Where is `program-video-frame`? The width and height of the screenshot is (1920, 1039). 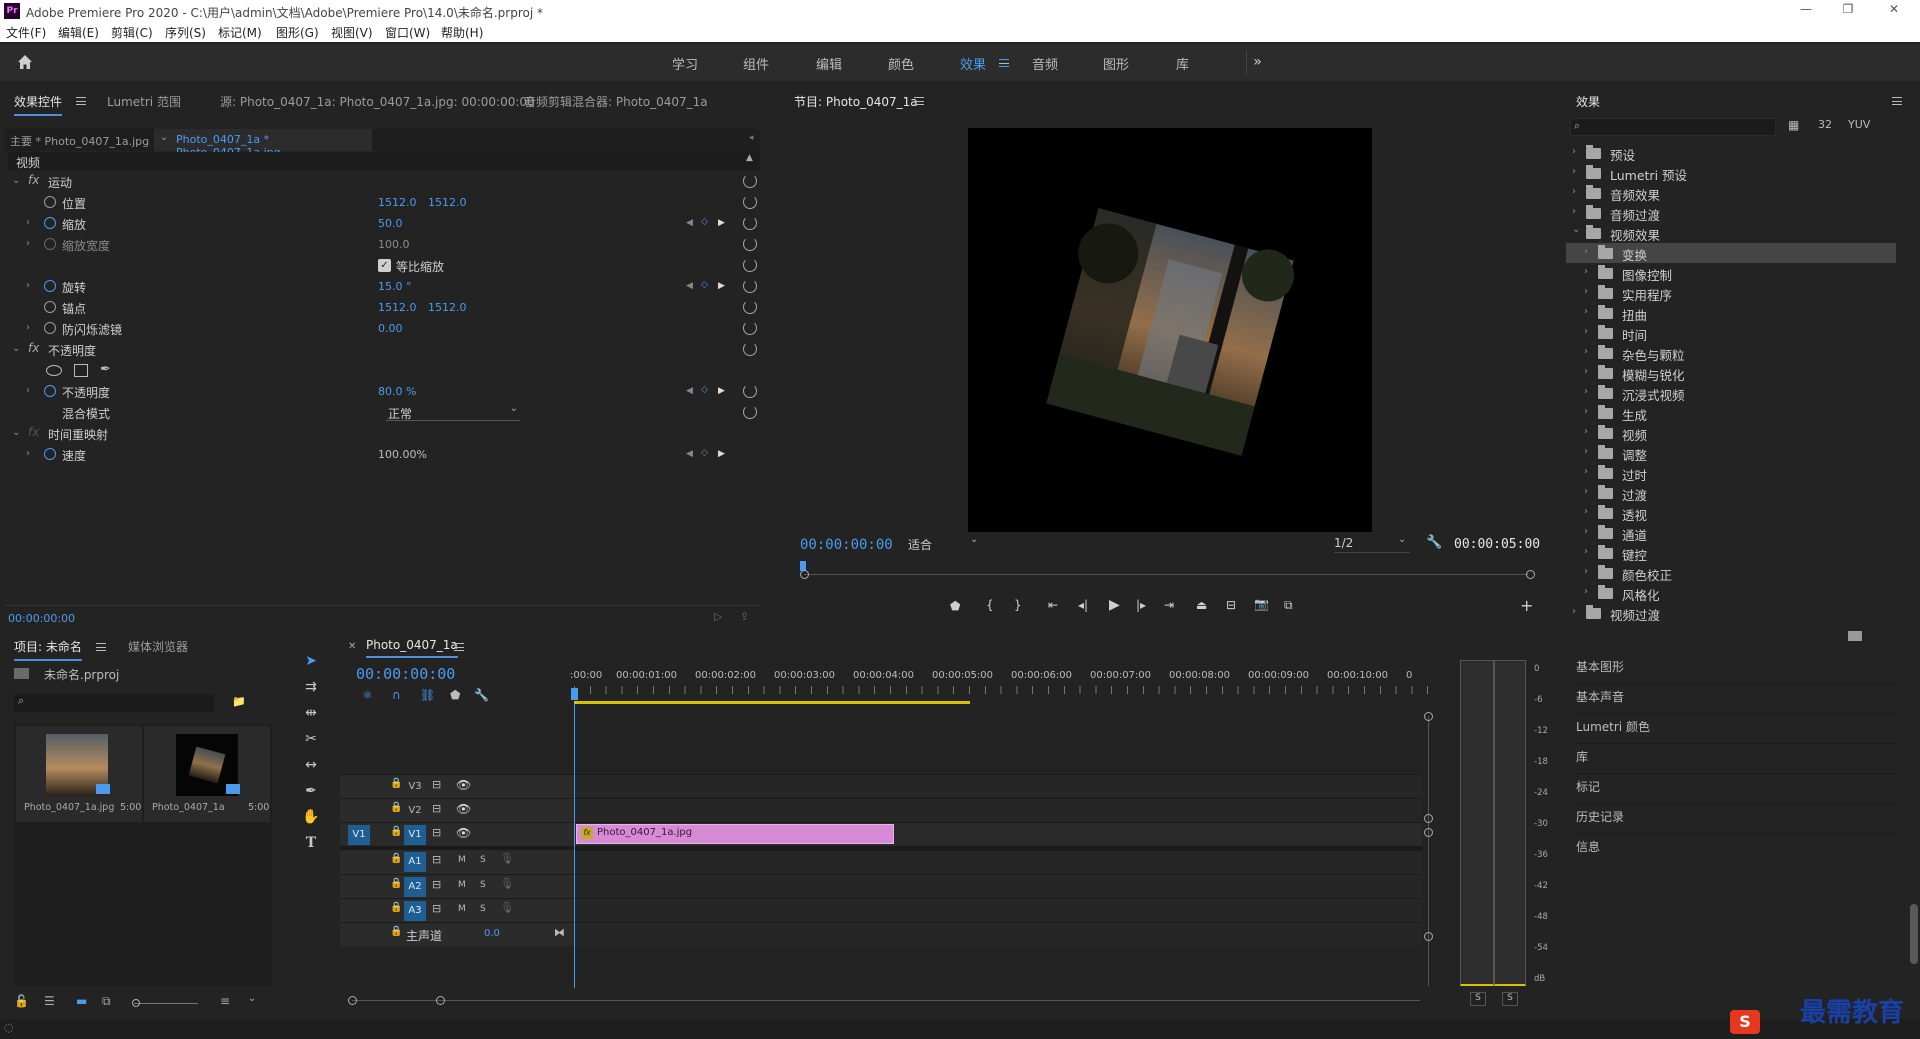 program-video-frame is located at coordinates (1170, 330).